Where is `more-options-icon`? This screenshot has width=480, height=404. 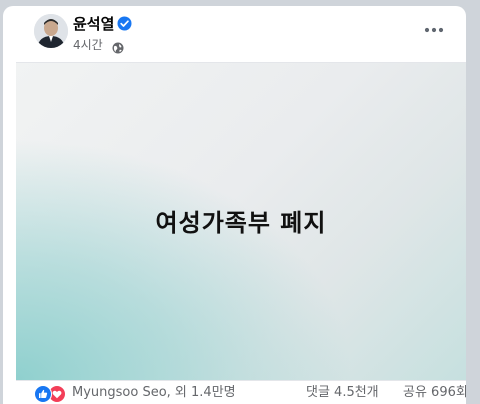 more-options-icon is located at coordinates (434, 30).